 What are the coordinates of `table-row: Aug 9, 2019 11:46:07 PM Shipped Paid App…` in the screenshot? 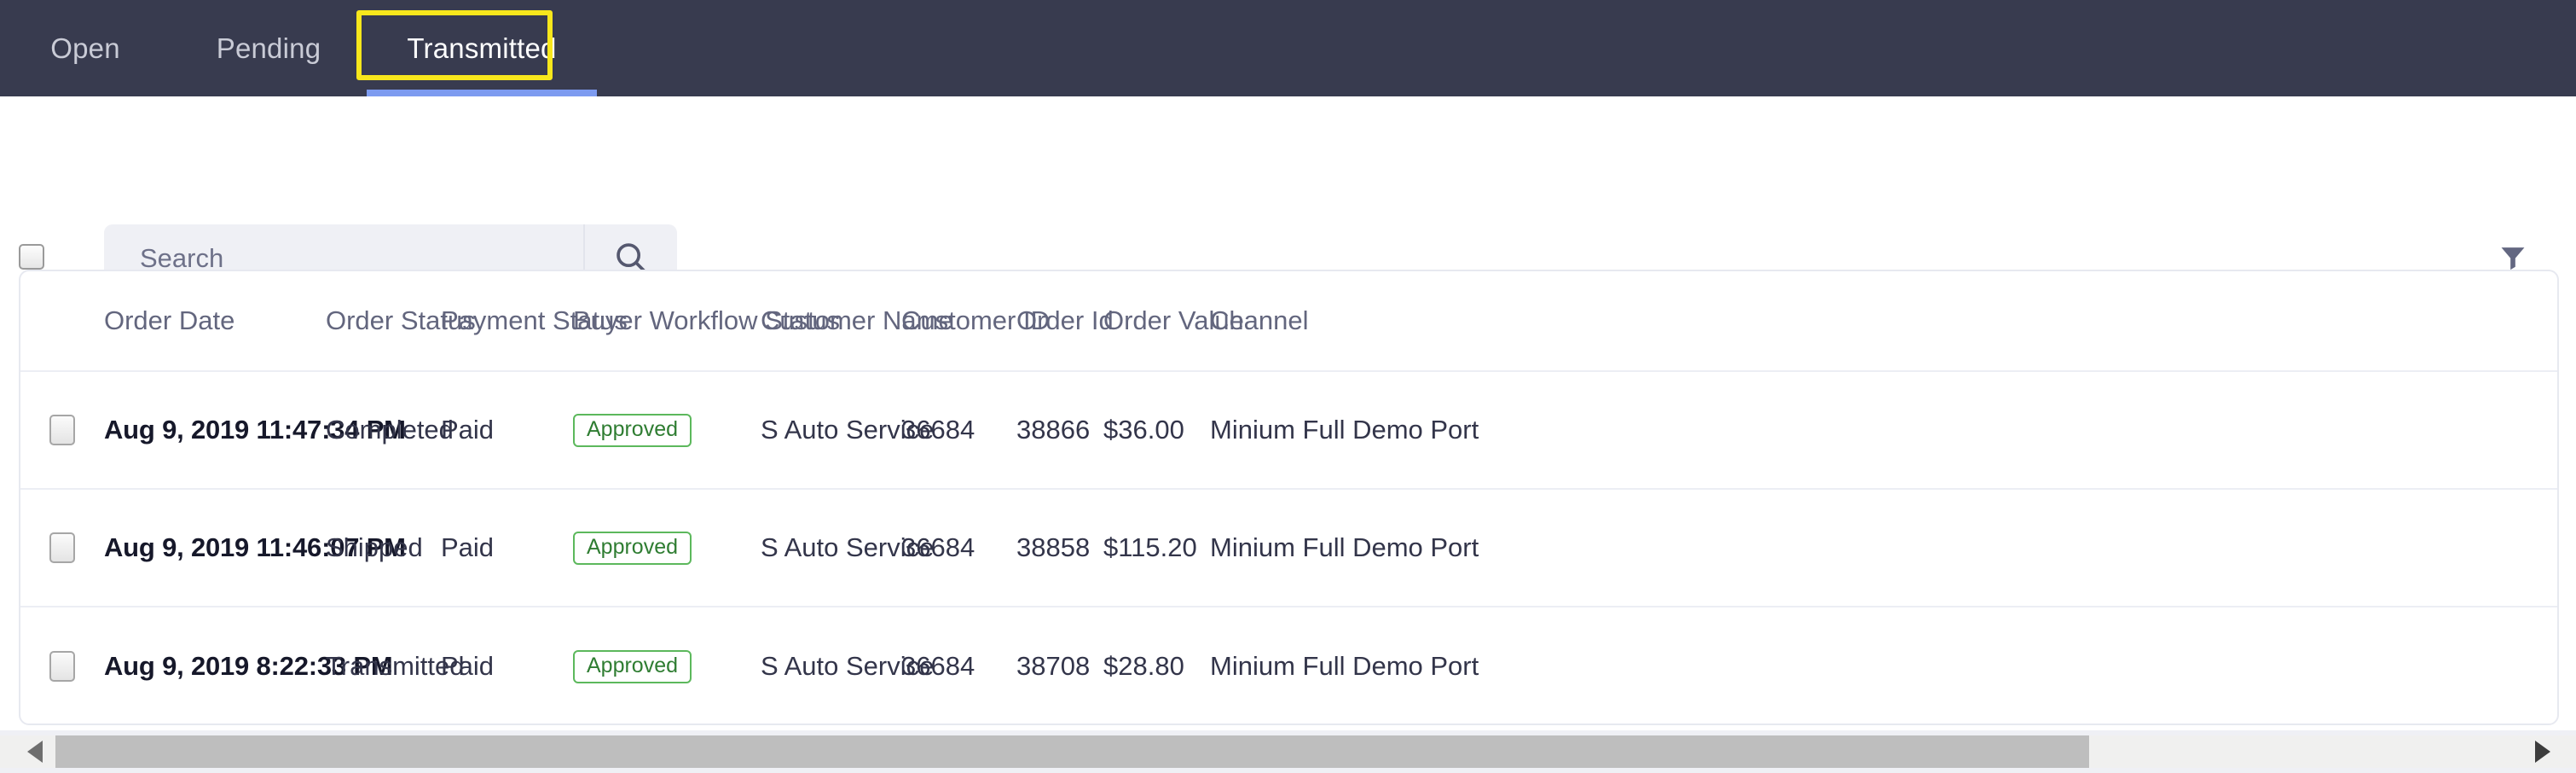 It's located at (1288, 548).